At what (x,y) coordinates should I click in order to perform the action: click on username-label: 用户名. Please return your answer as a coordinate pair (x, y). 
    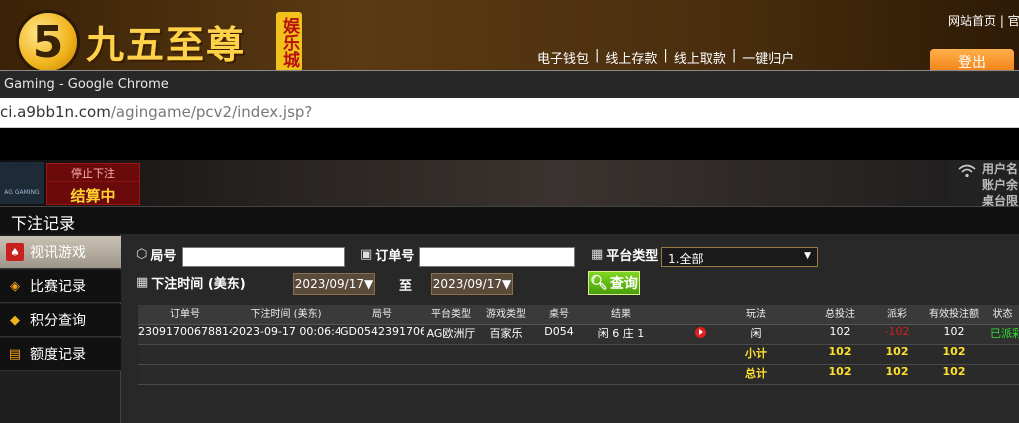
    Looking at the image, I should click on (1000, 169).